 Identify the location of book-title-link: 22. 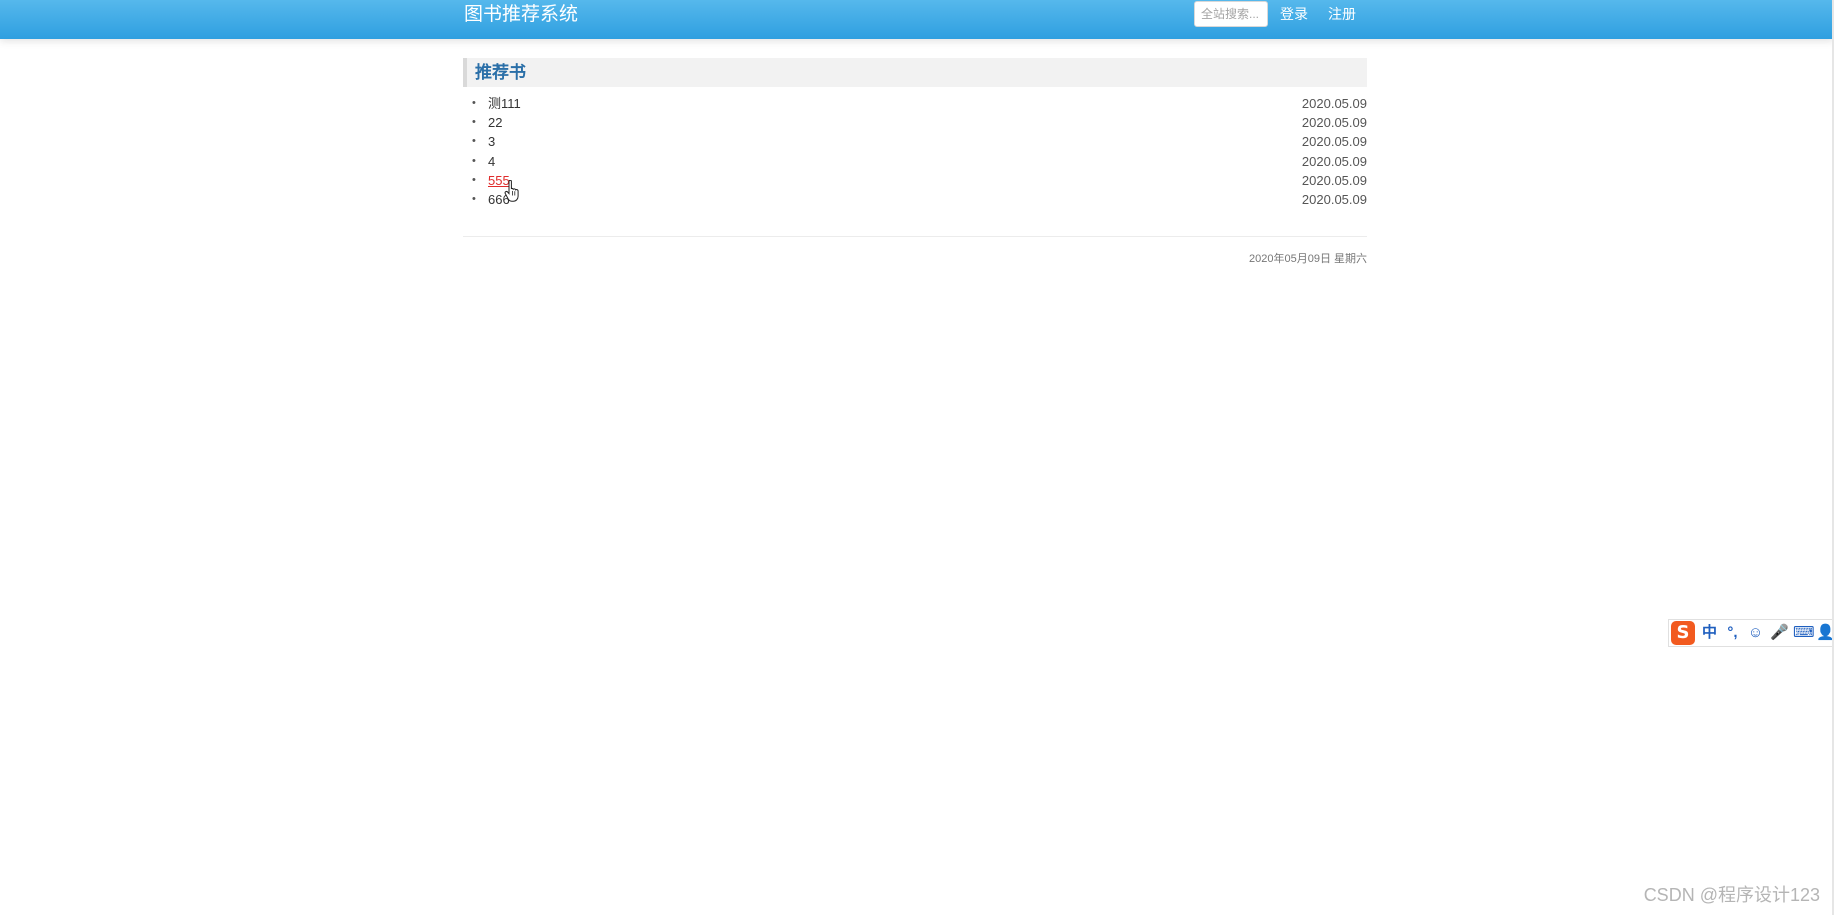
(495, 122).